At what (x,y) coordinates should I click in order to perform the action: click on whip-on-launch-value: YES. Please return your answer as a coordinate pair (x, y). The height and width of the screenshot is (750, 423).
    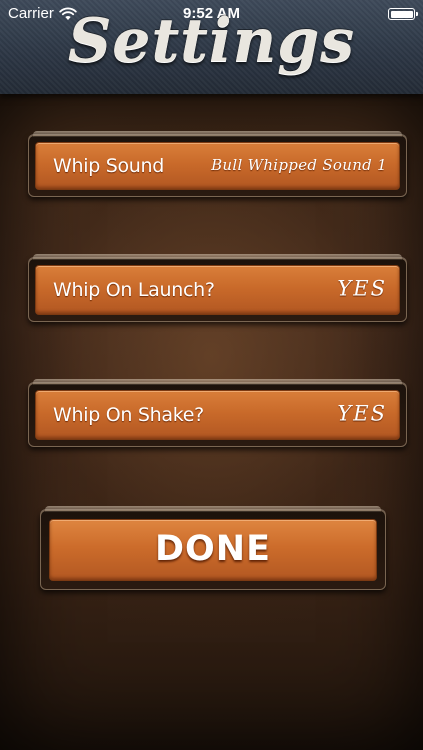
    Looking at the image, I should click on (362, 288).